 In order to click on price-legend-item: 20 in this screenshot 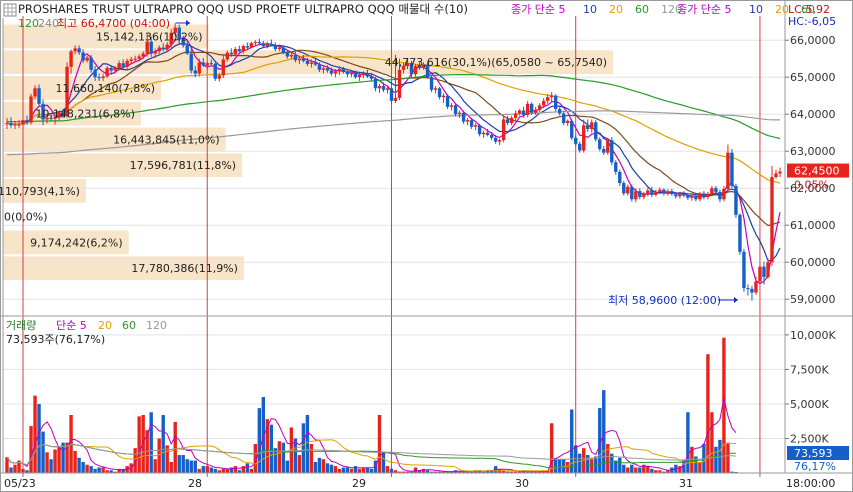, I will do `click(616, 9)`.